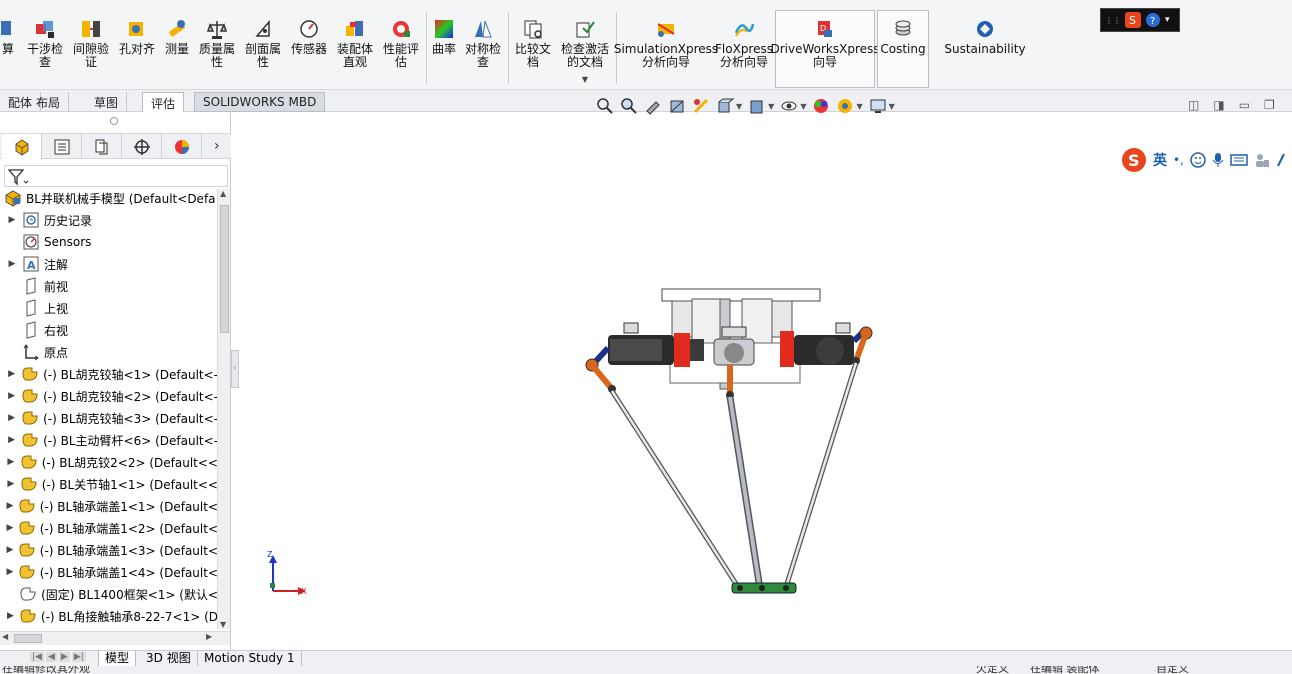 Image resolution: width=1292 pixels, height=674 pixels. Describe the element at coordinates (903, 37) in the screenshot. I see `costing-button: Costing` at that location.